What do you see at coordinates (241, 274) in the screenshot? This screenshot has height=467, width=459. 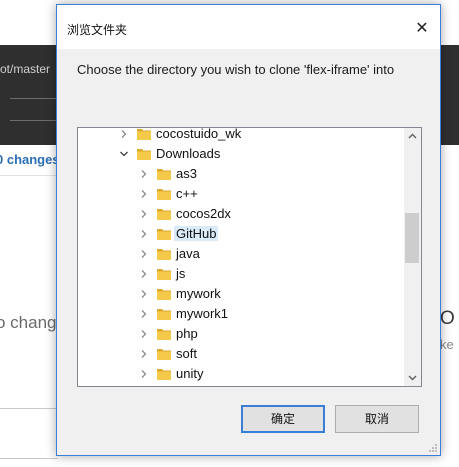 I see `tree-item: js` at bounding box center [241, 274].